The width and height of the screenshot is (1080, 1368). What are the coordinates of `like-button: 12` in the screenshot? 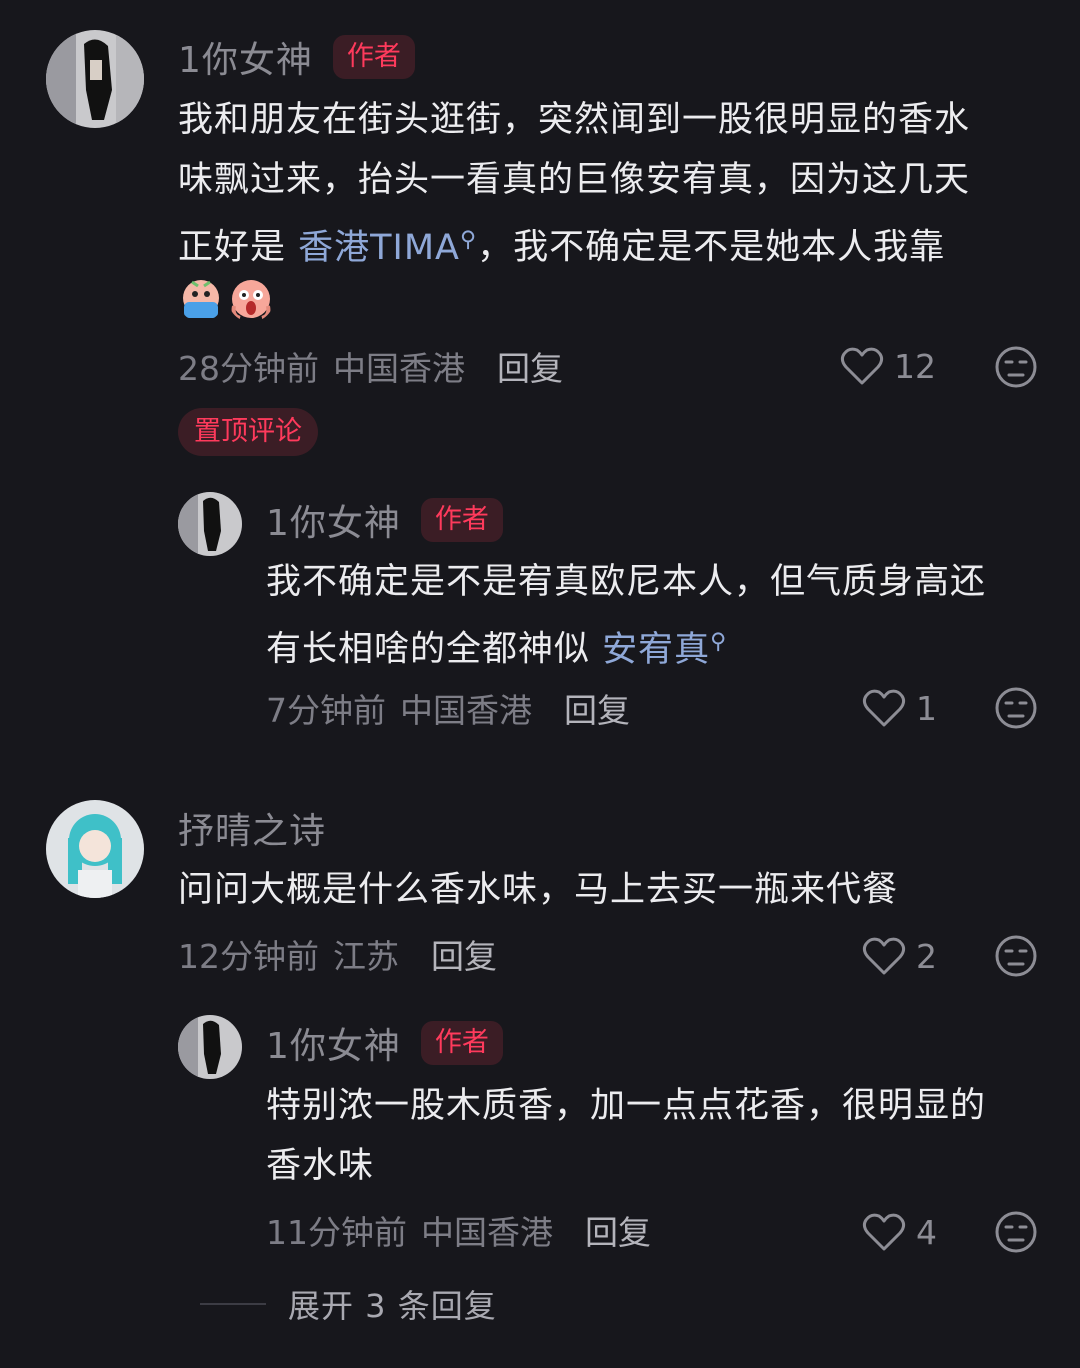 It's located at (888, 366).